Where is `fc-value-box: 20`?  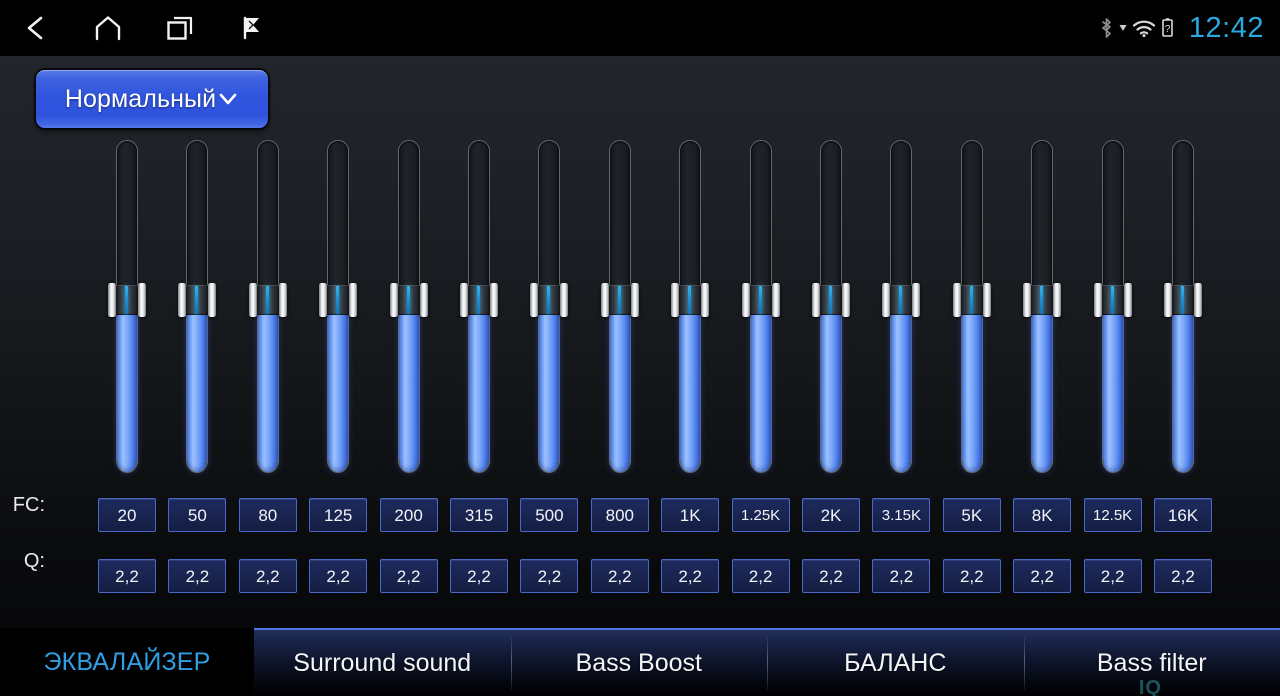 fc-value-box: 20 is located at coordinates (127, 515).